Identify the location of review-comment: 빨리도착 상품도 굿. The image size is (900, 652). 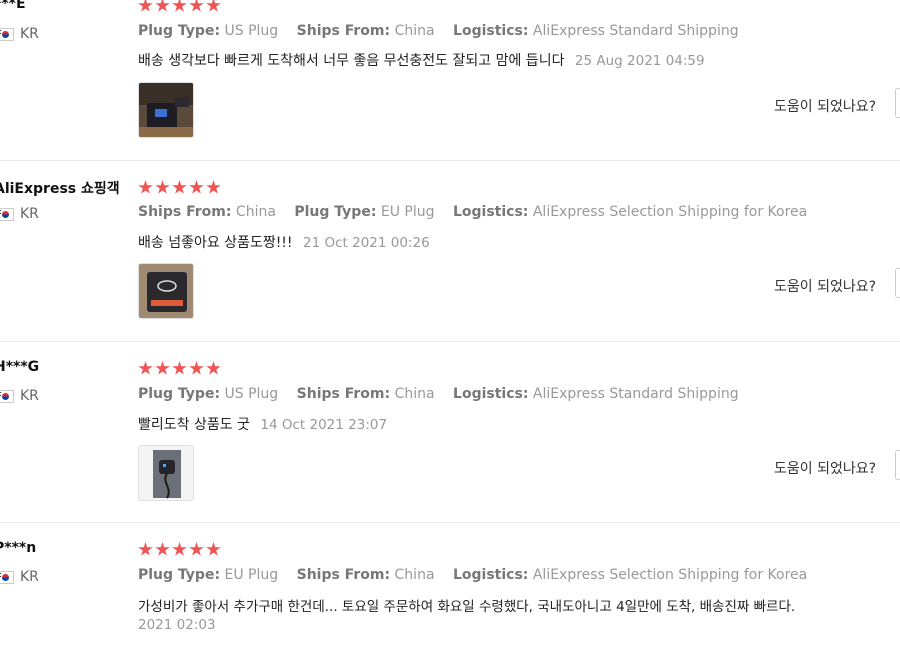
(194, 425).